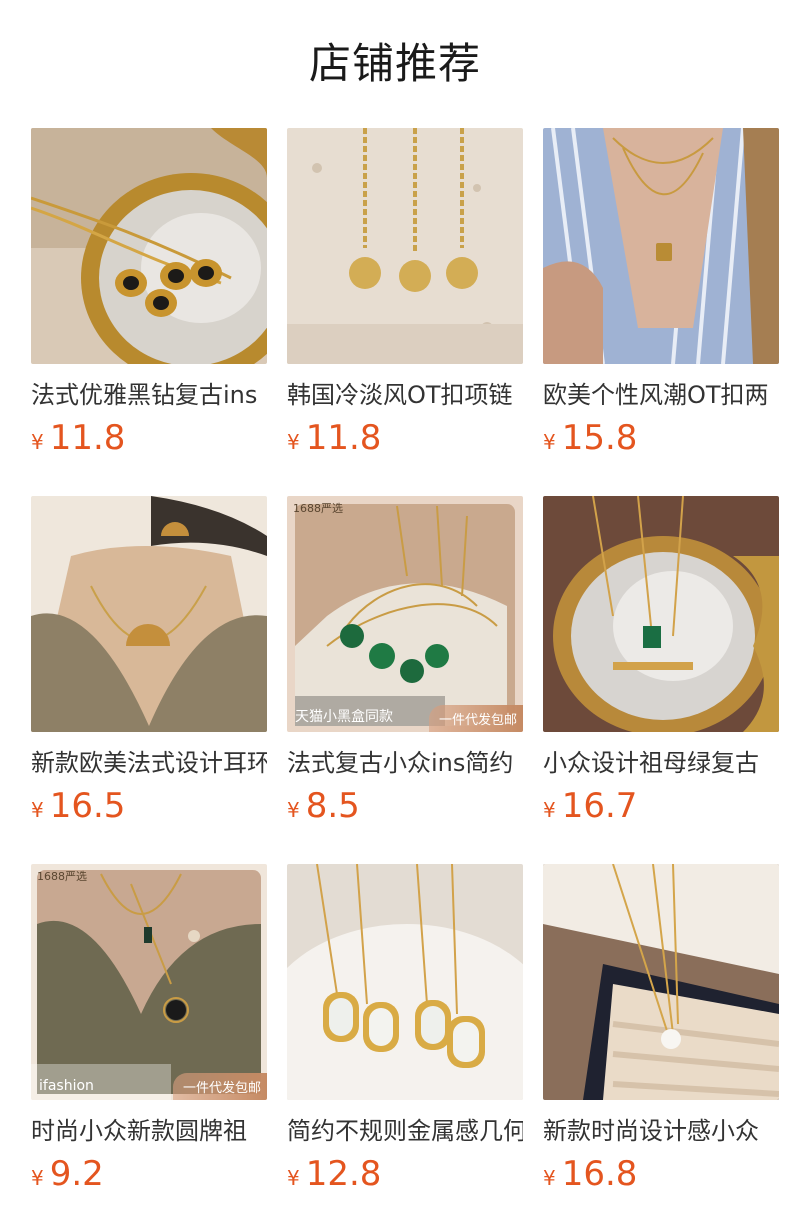  I want to click on product-name: 法式复古小众ins简约, so click(405, 763).